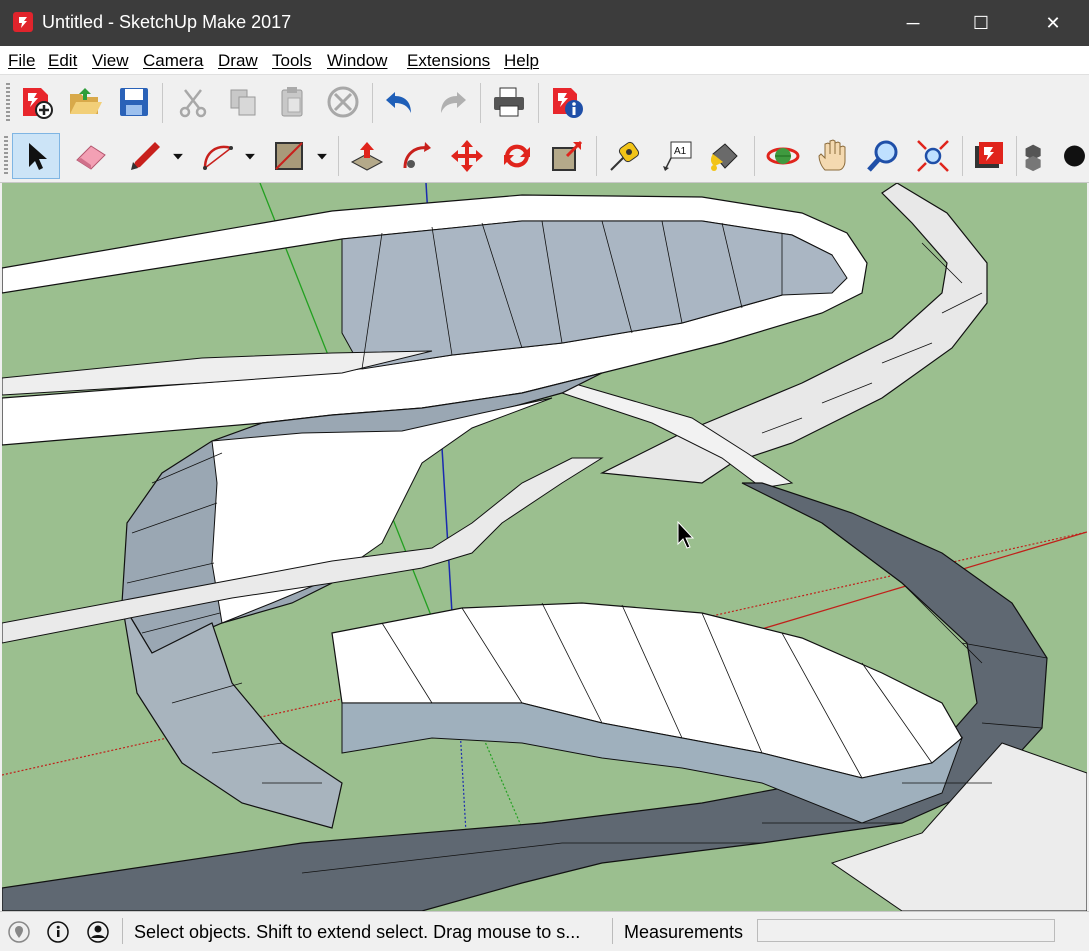 The image size is (1089, 951). What do you see at coordinates (1053, 23) in the screenshot?
I see `close-button: ✕` at bounding box center [1053, 23].